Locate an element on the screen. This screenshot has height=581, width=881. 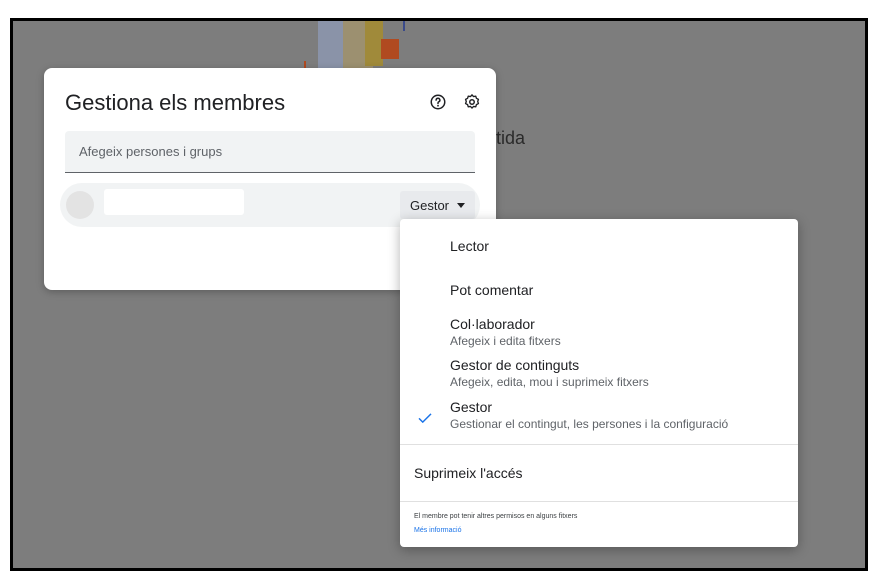
menu-item-label: Gestor de continguts is located at coordinates (515, 365).